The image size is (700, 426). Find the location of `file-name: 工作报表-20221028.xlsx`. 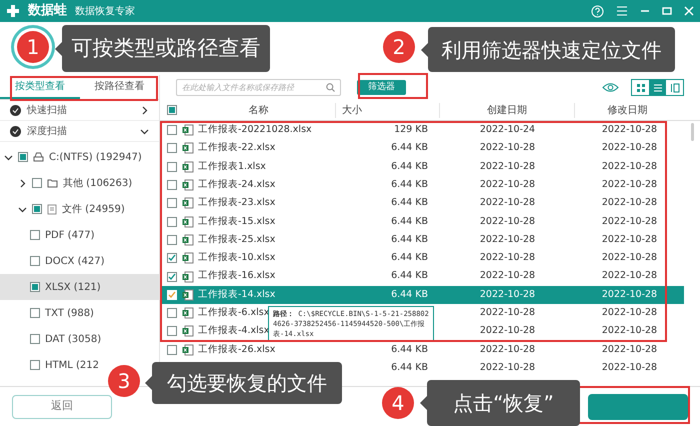

file-name: 工作报表-20221028.xlsx is located at coordinates (255, 130).